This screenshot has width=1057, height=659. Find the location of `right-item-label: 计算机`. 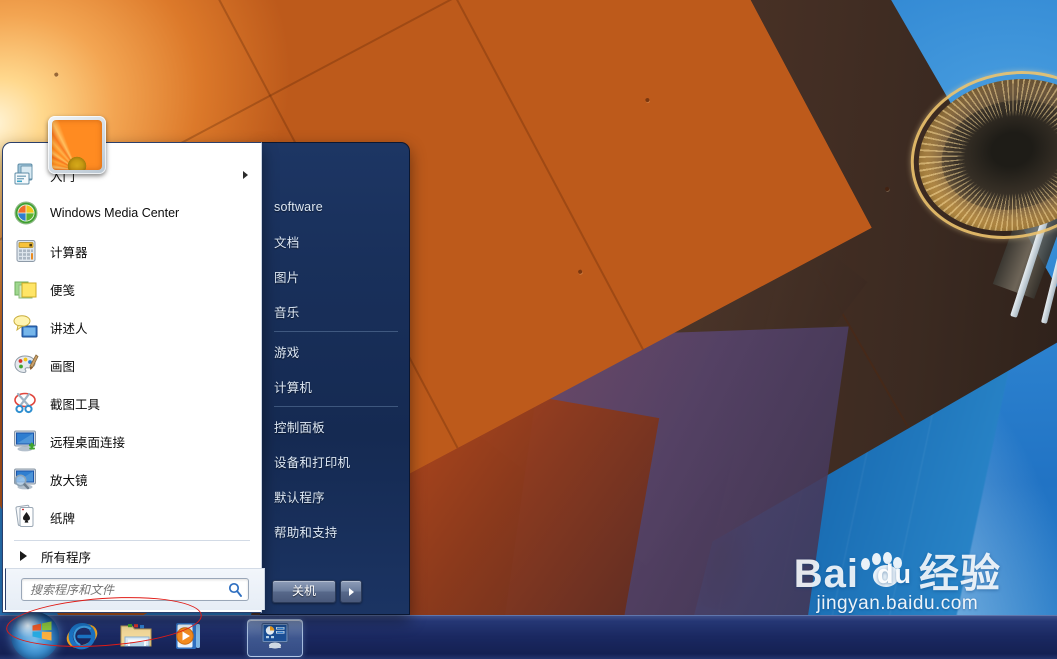

right-item-label: 计算机 is located at coordinates (293, 388).